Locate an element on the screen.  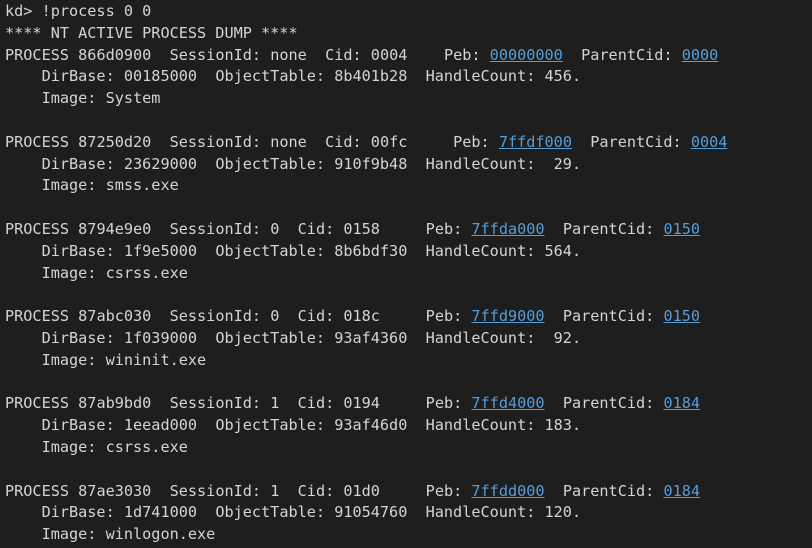
peb-link: 00000000 is located at coordinates (526, 55).